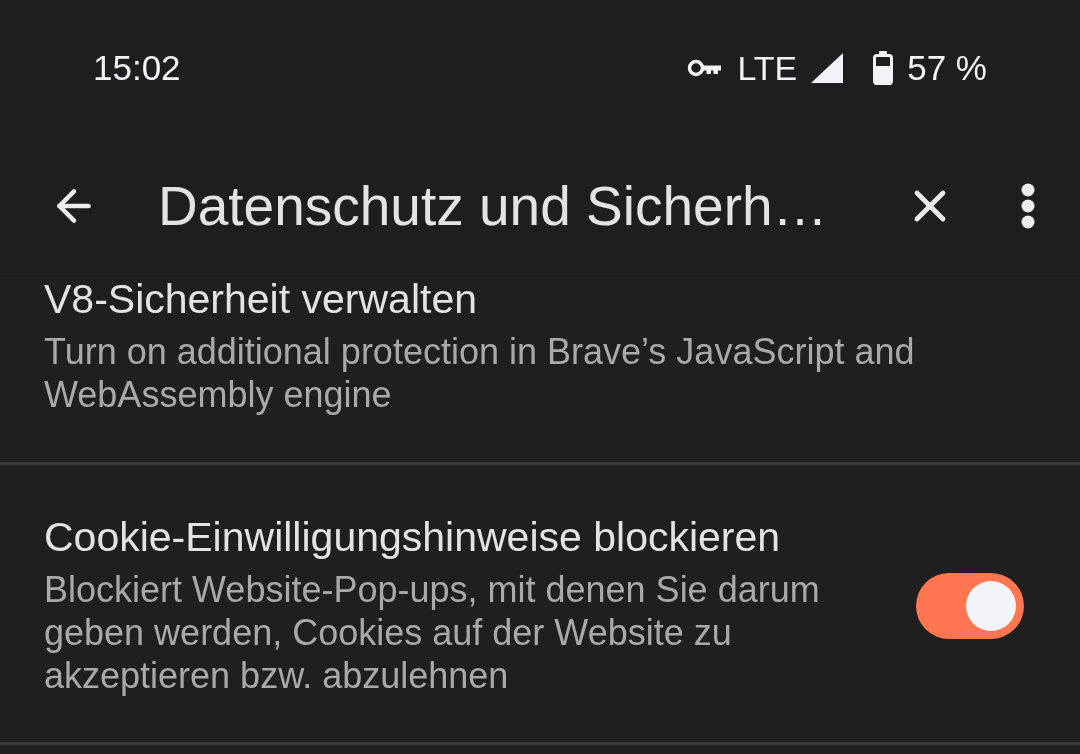  What do you see at coordinates (413, 537) in the screenshot?
I see `setting-title: Cookie-Einwilligungshinweise blockieren` at bounding box center [413, 537].